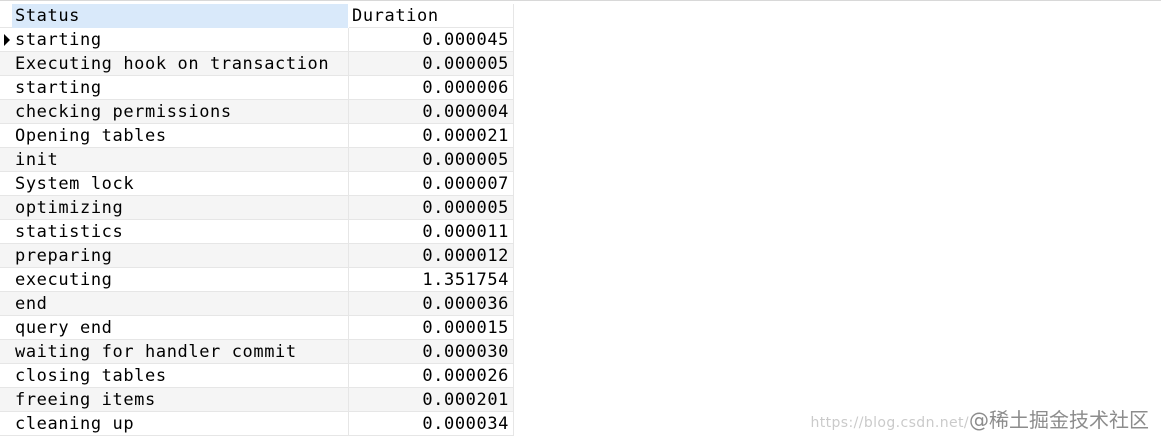 Image resolution: width=1161 pixels, height=441 pixels. What do you see at coordinates (180, 352) in the screenshot?
I see `status-cell: waiting for handler commit` at bounding box center [180, 352].